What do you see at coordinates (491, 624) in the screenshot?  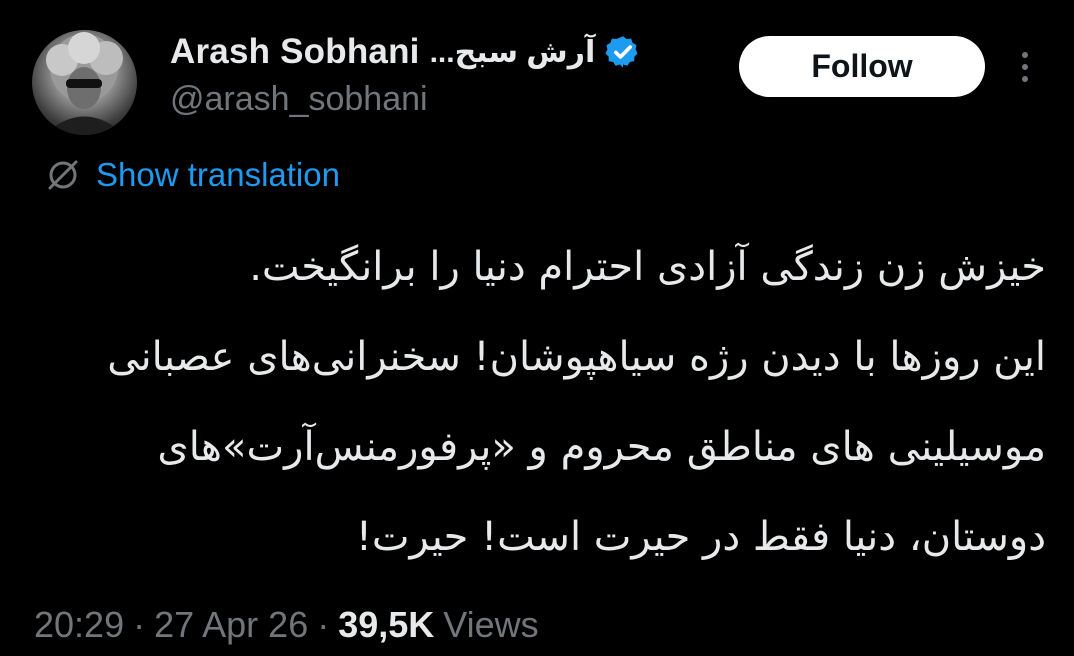 I see `views-label: Views` at bounding box center [491, 624].